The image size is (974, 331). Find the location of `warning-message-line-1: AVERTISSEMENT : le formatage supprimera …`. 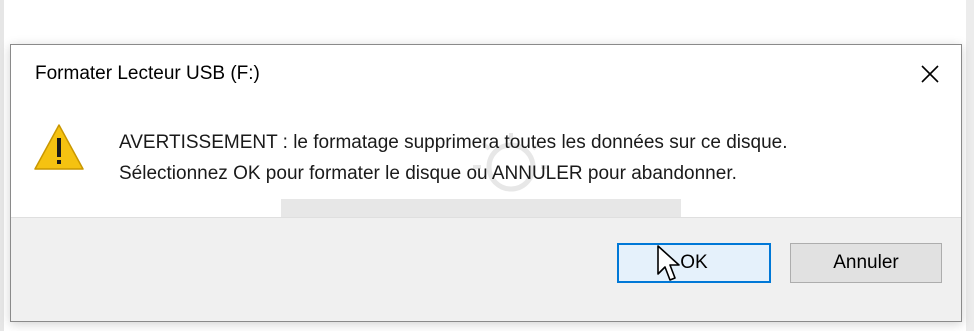

warning-message-line-1: AVERTISSEMENT : le formatage supprimera … is located at coordinates (453, 142).